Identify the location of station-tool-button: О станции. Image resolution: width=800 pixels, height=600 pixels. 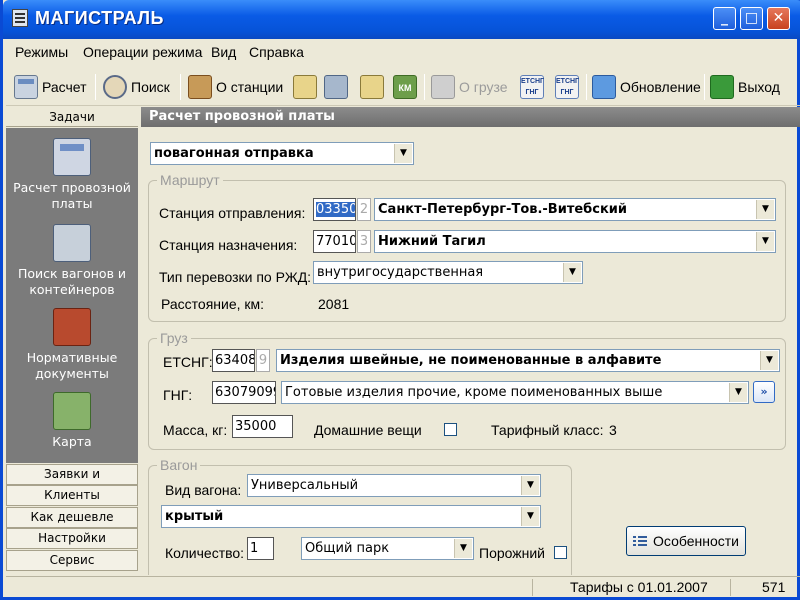
(235, 87).